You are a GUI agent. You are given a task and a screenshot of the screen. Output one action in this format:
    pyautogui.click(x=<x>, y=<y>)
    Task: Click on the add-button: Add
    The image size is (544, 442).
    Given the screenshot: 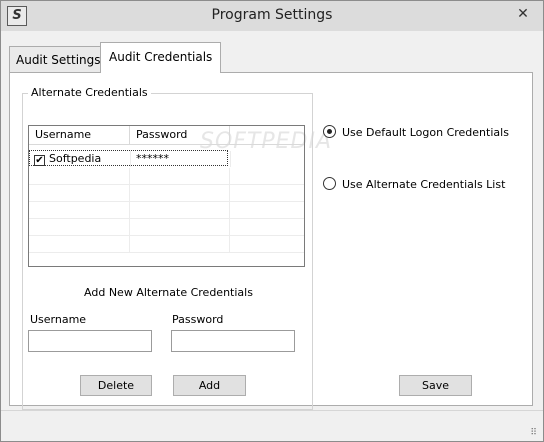 What is the action you would take?
    pyautogui.click(x=209, y=385)
    